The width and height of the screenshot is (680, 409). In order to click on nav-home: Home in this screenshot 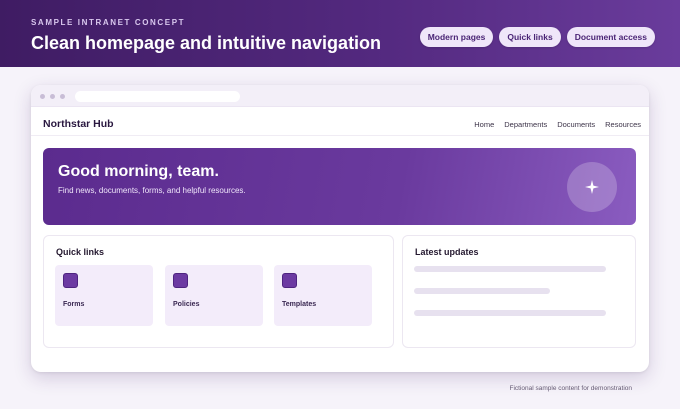, I will do `click(484, 124)`.